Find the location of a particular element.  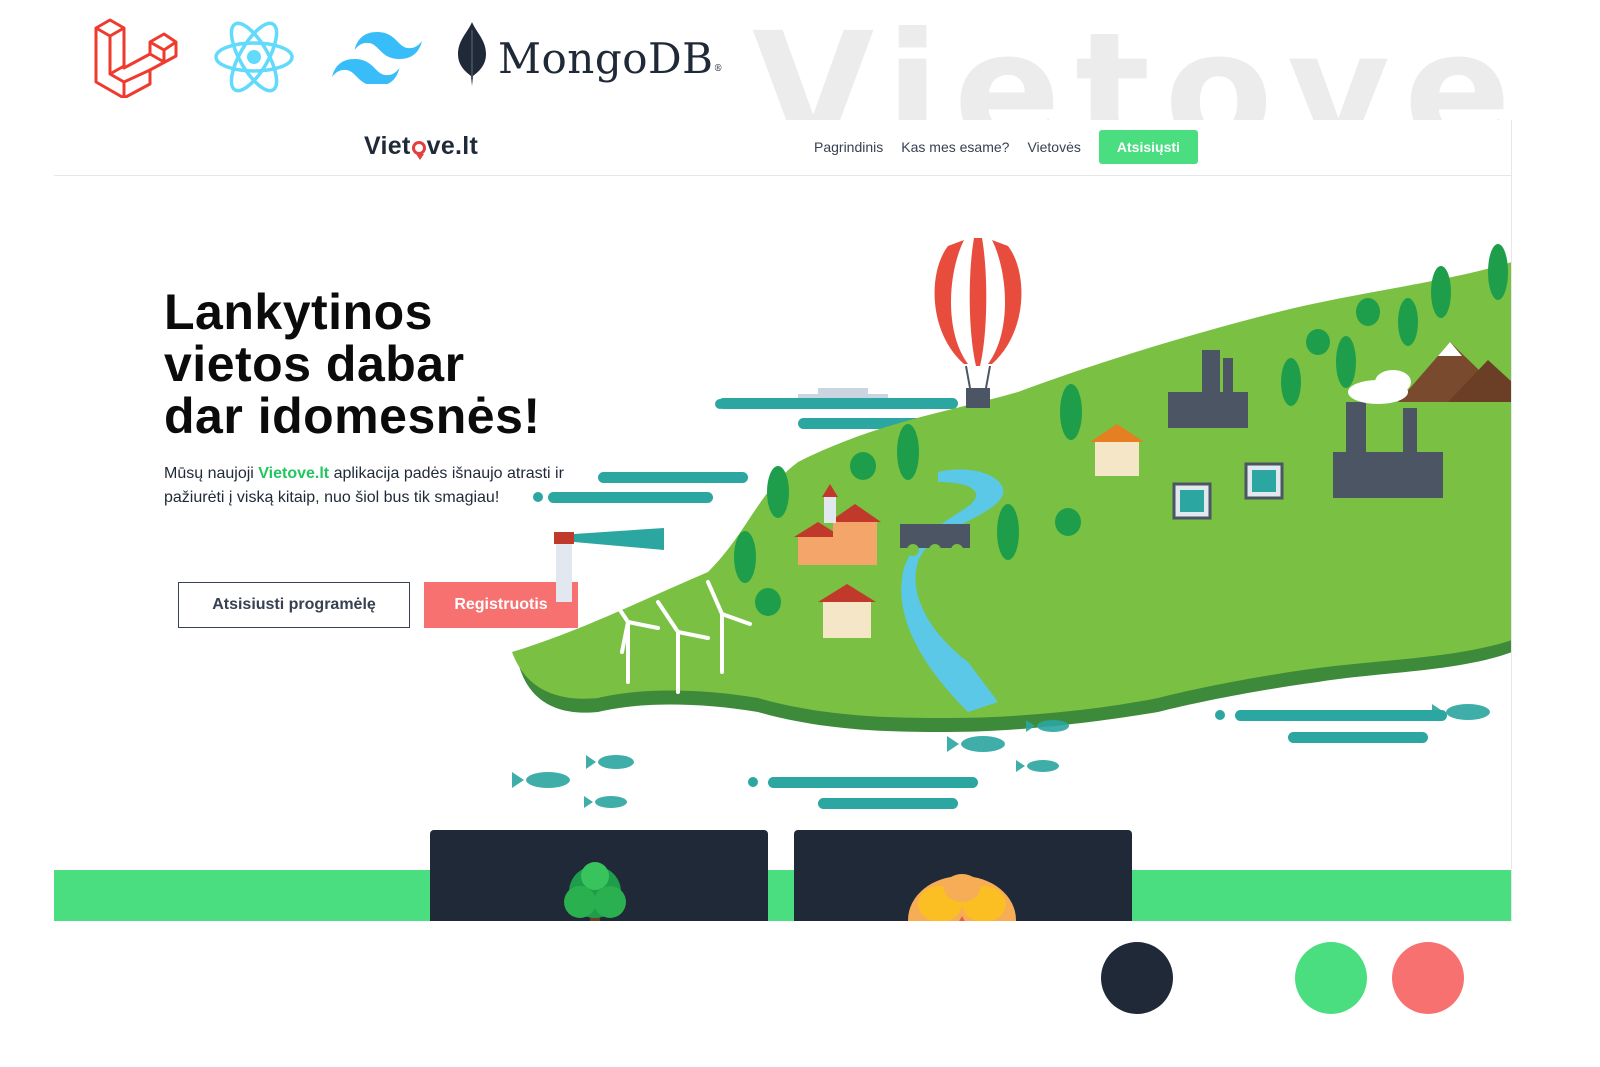

brand-logo: Viet ve.lt is located at coordinates (421, 146).